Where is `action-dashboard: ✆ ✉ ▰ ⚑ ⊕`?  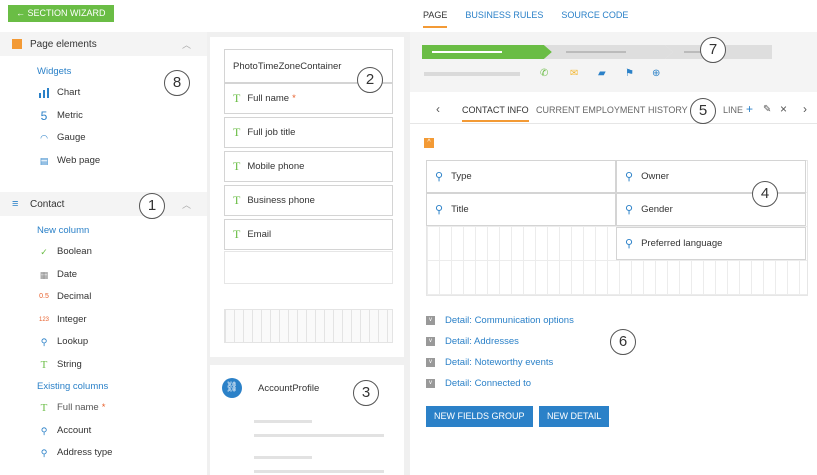 action-dashboard: ✆ ✉ ▰ ⚑ ⊕ is located at coordinates (613, 62).